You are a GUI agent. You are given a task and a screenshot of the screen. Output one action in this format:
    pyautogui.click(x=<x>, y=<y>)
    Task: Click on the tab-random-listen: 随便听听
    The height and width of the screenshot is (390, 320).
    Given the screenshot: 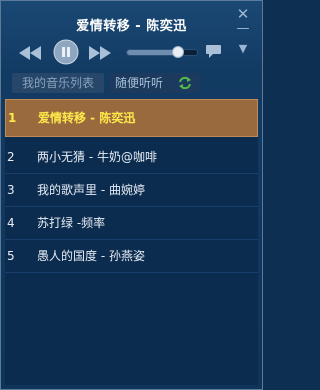 What is the action you would take?
    pyautogui.click(x=154, y=83)
    